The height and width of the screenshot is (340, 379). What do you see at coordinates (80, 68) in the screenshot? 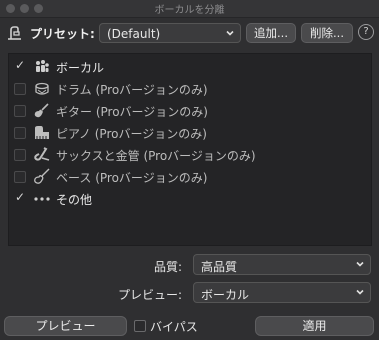
I see `stem-label: ボーカル` at bounding box center [80, 68].